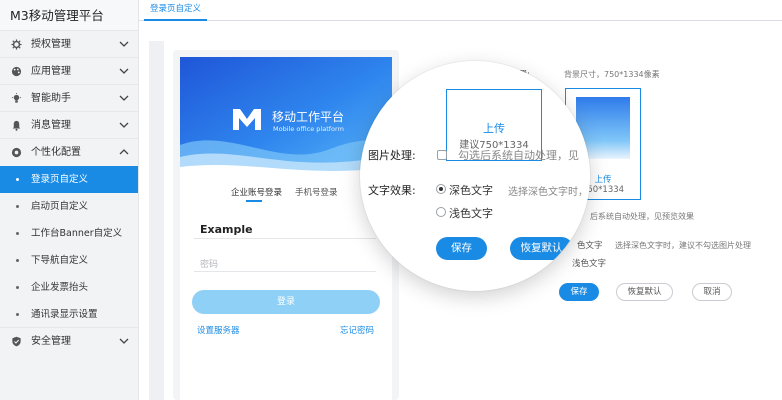 Image resolution: width=782 pixels, height=400 pixels. I want to click on sidebar-item-label: 个性化配置, so click(56, 152).